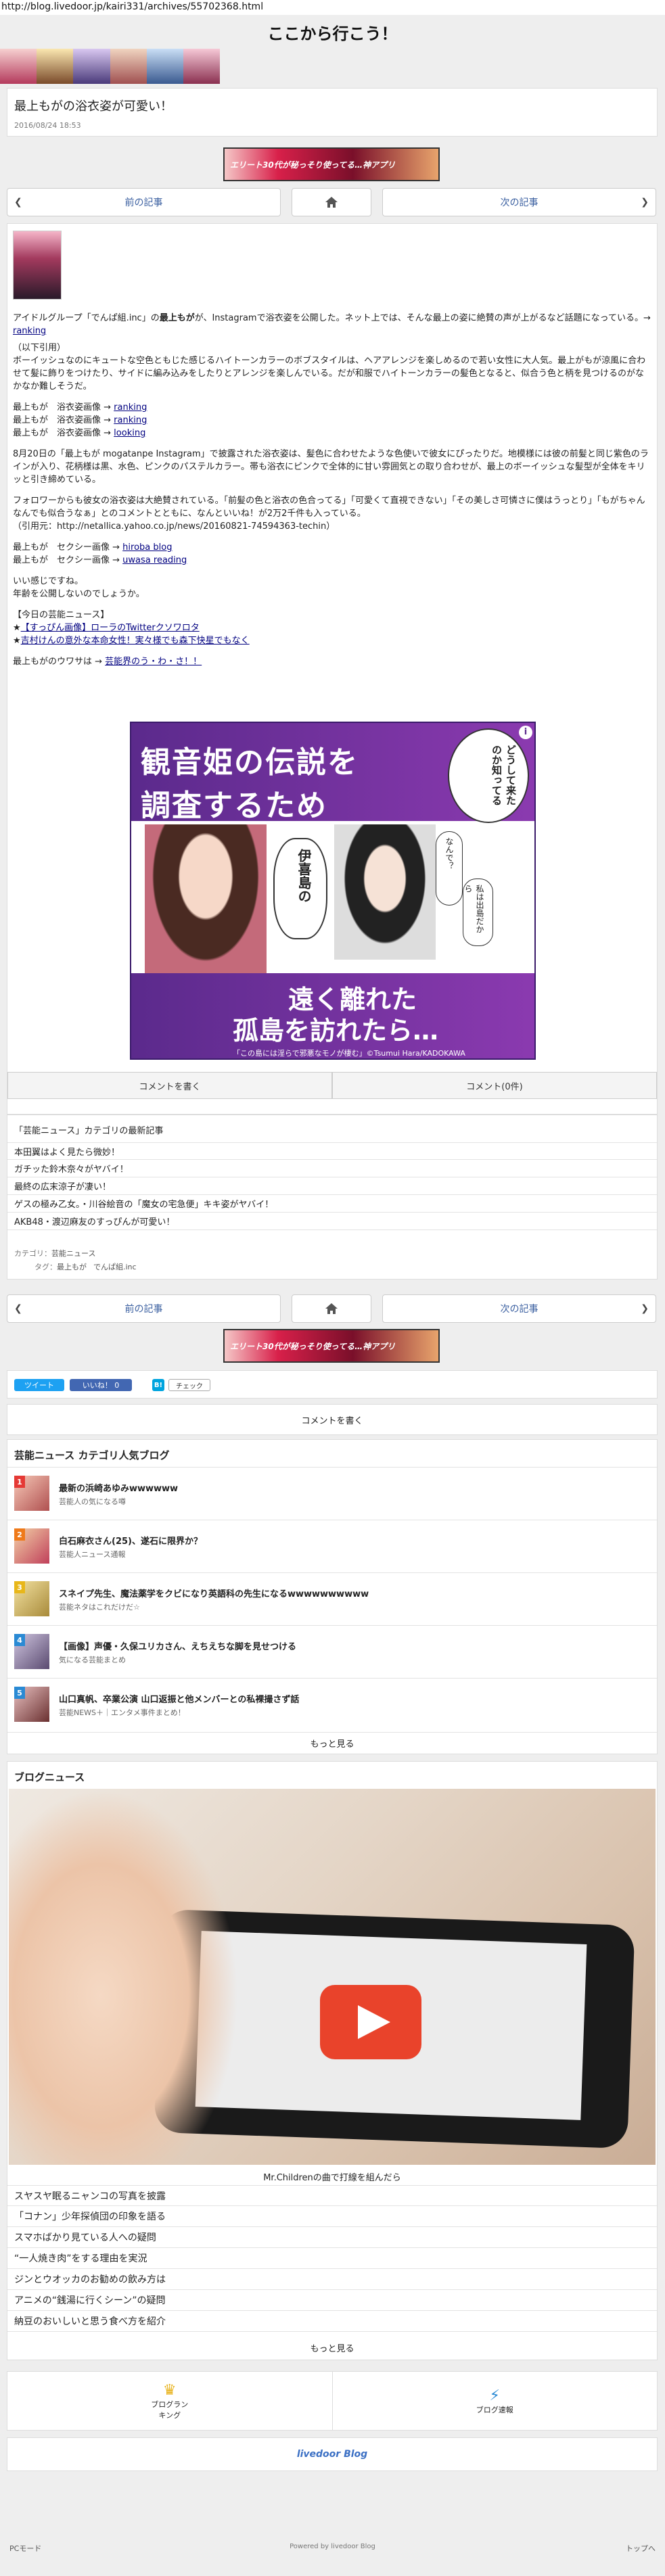  What do you see at coordinates (313, 1346) in the screenshot?
I see `ad-text: エリート30代が秘っそり使ってる…神アプリ` at bounding box center [313, 1346].